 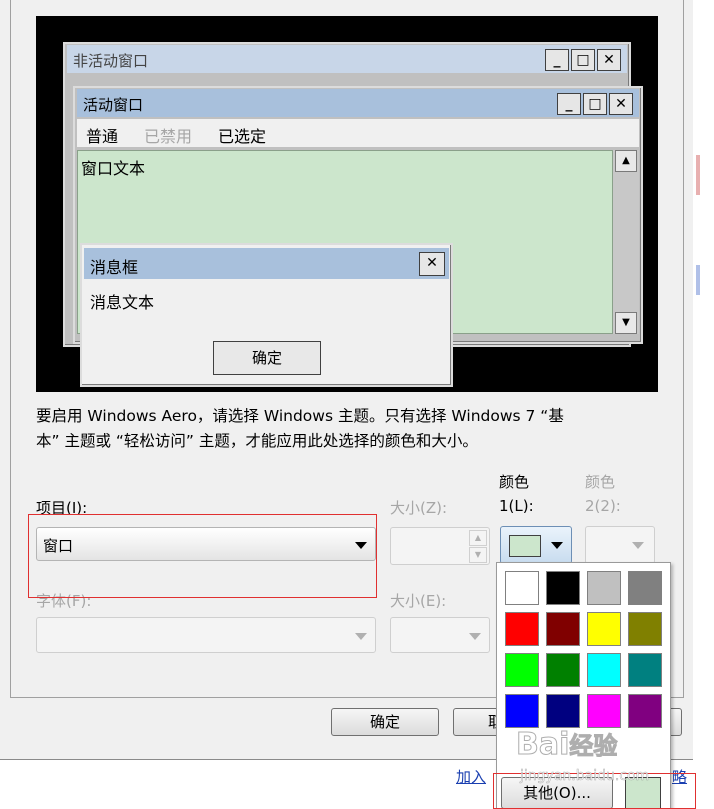 What do you see at coordinates (114, 267) in the screenshot?
I see `message-box-title: 消息框` at bounding box center [114, 267].